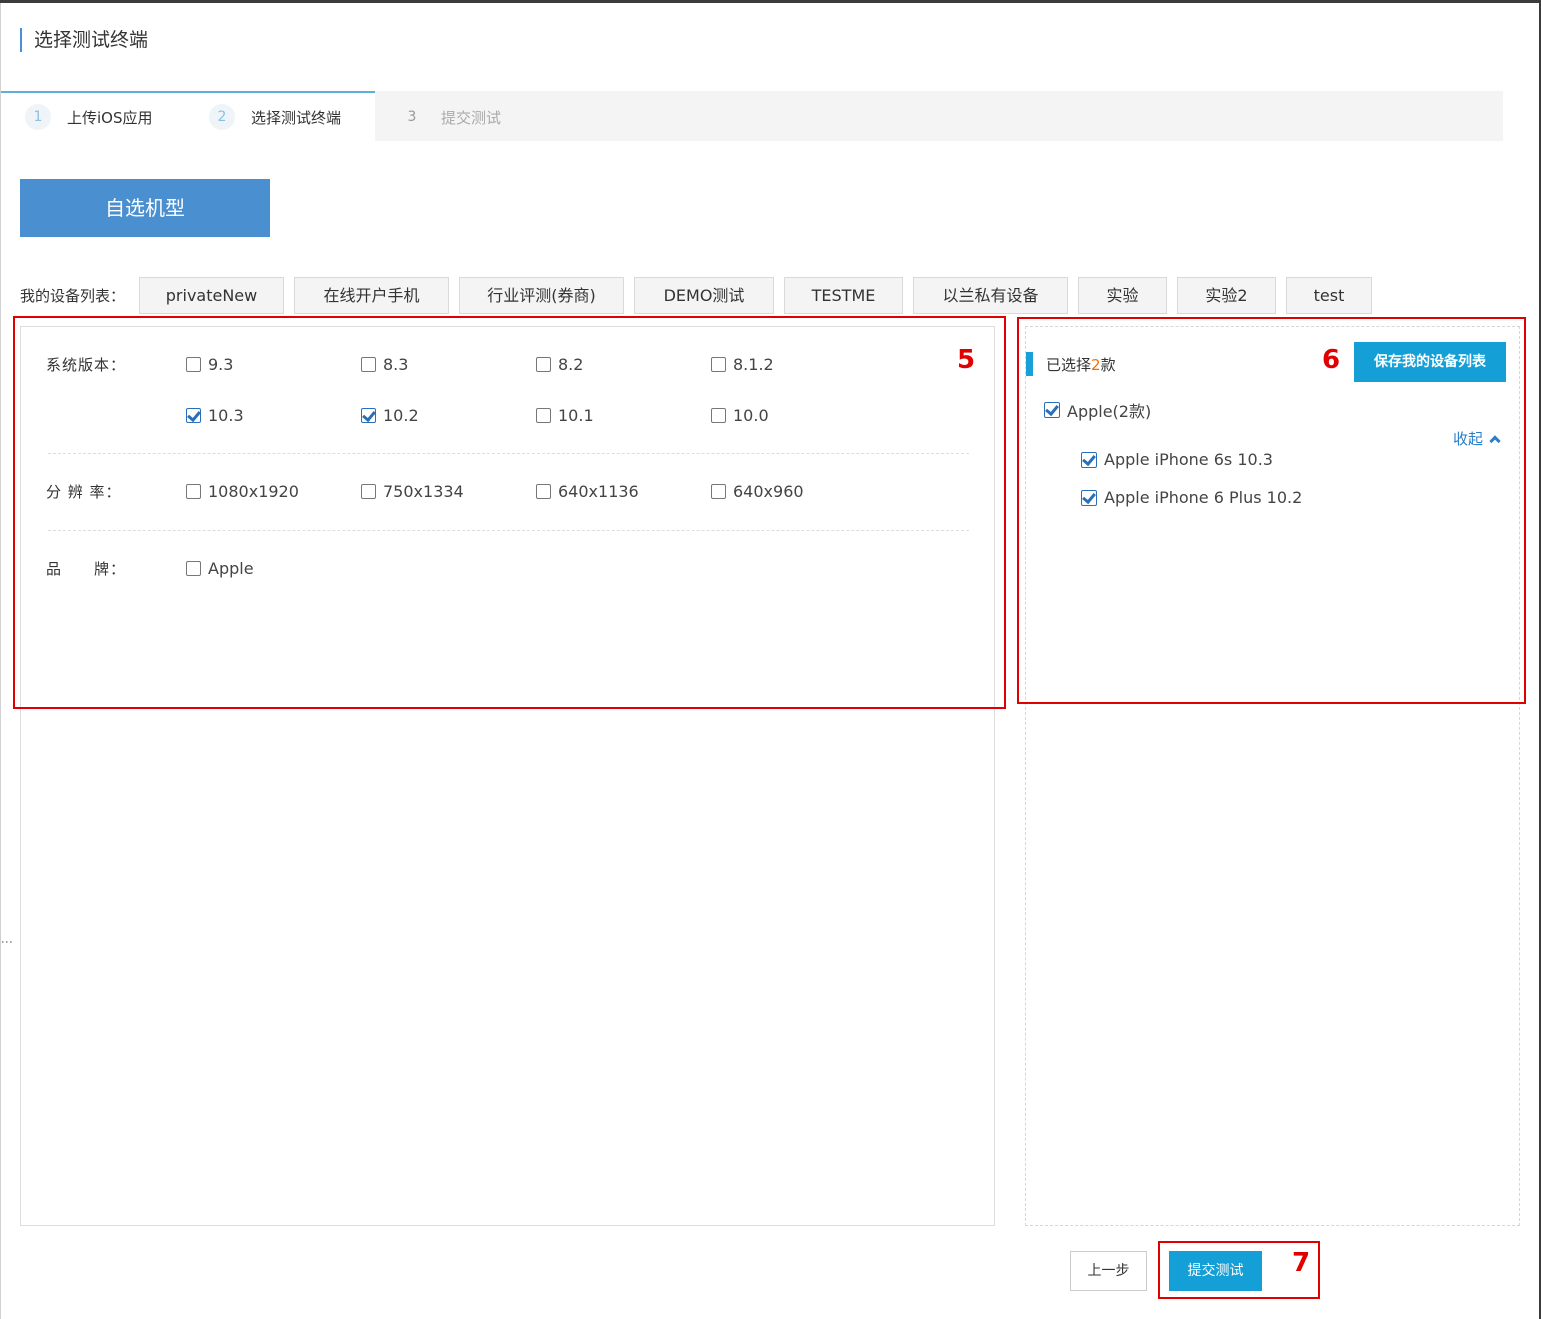  What do you see at coordinates (412, 117) in the screenshot?
I see `step-number: 3` at bounding box center [412, 117].